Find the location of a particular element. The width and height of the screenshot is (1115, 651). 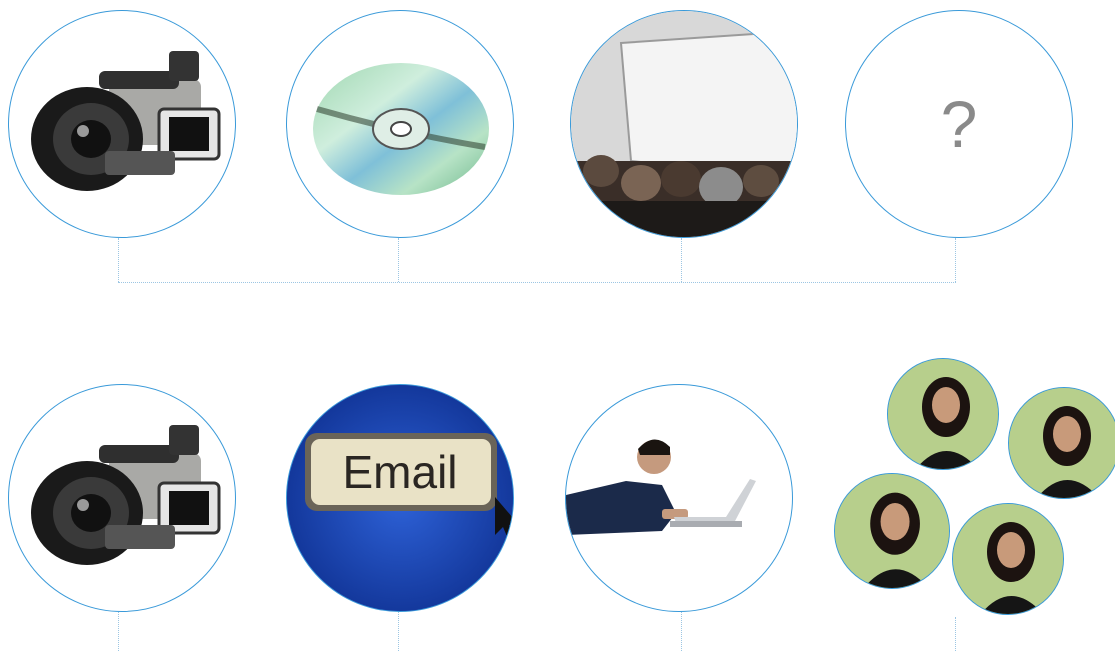

laptop-man-circle is located at coordinates (679, 498).